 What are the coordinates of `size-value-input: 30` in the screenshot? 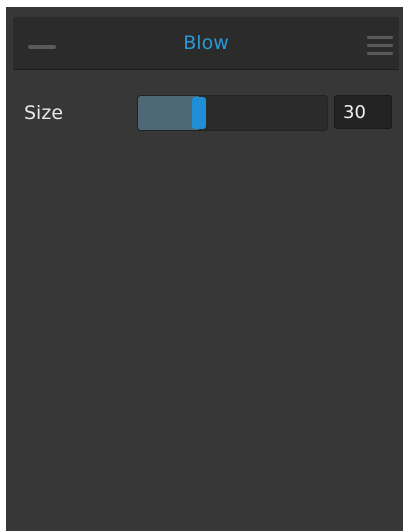 It's located at (363, 112).